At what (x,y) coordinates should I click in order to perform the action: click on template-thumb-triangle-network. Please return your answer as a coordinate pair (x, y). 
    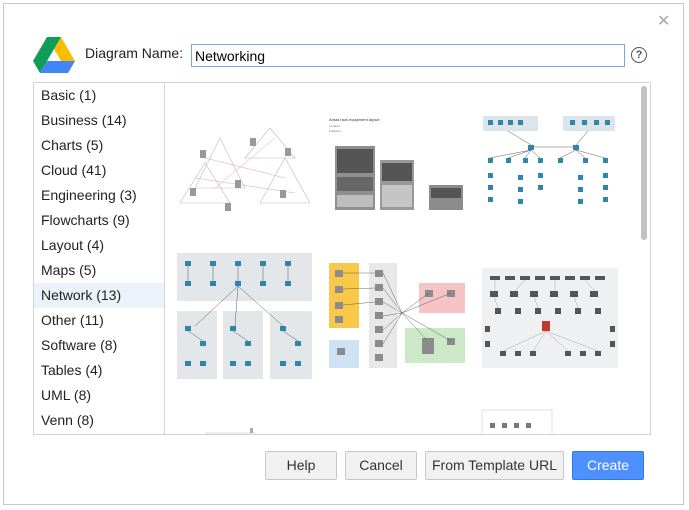
    Looking at the image, I should click on (245, 168).